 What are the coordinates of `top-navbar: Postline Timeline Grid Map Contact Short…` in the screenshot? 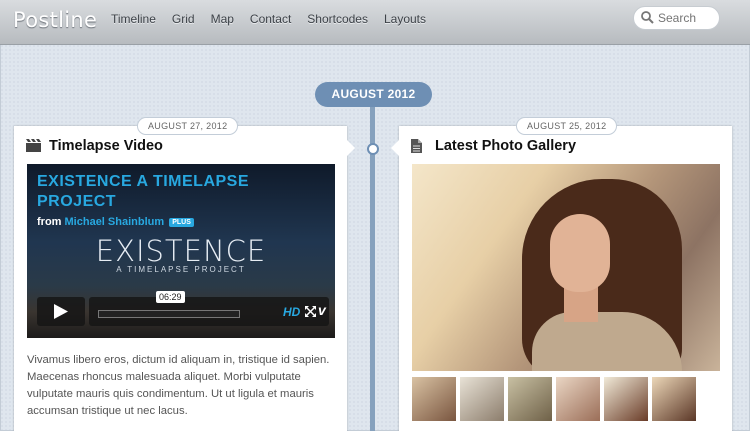 It's located at (375, 22).